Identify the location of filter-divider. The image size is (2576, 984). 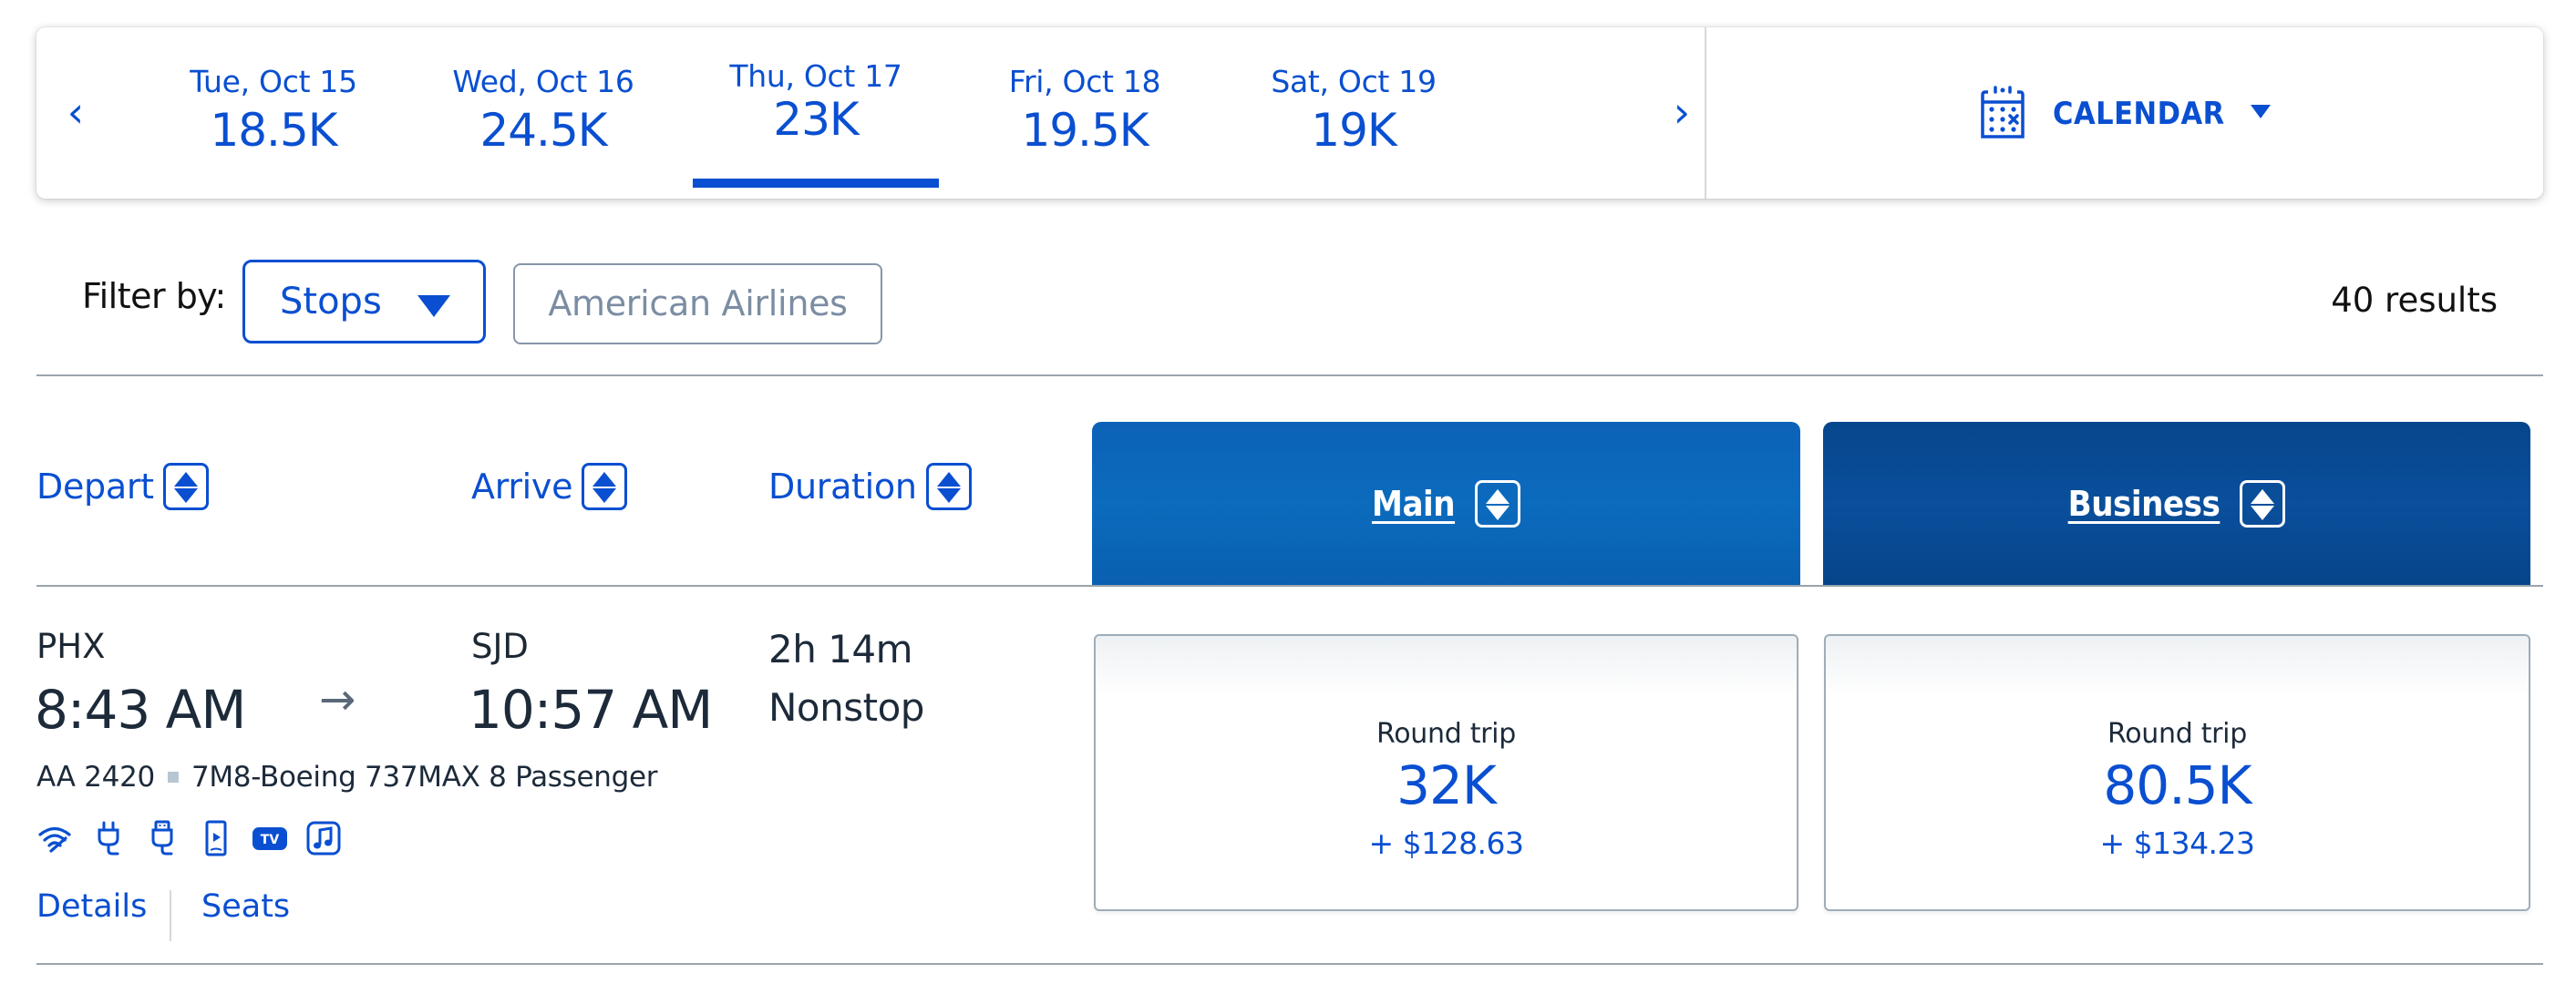
(1289, 375).